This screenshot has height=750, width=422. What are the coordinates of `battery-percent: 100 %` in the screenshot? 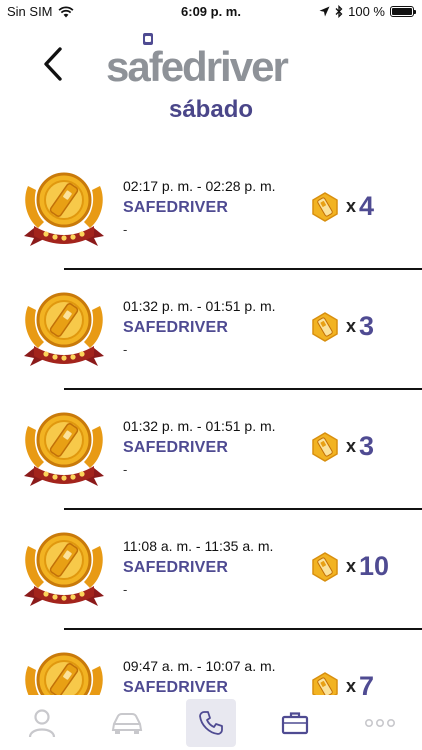 It's located at (366, 11).